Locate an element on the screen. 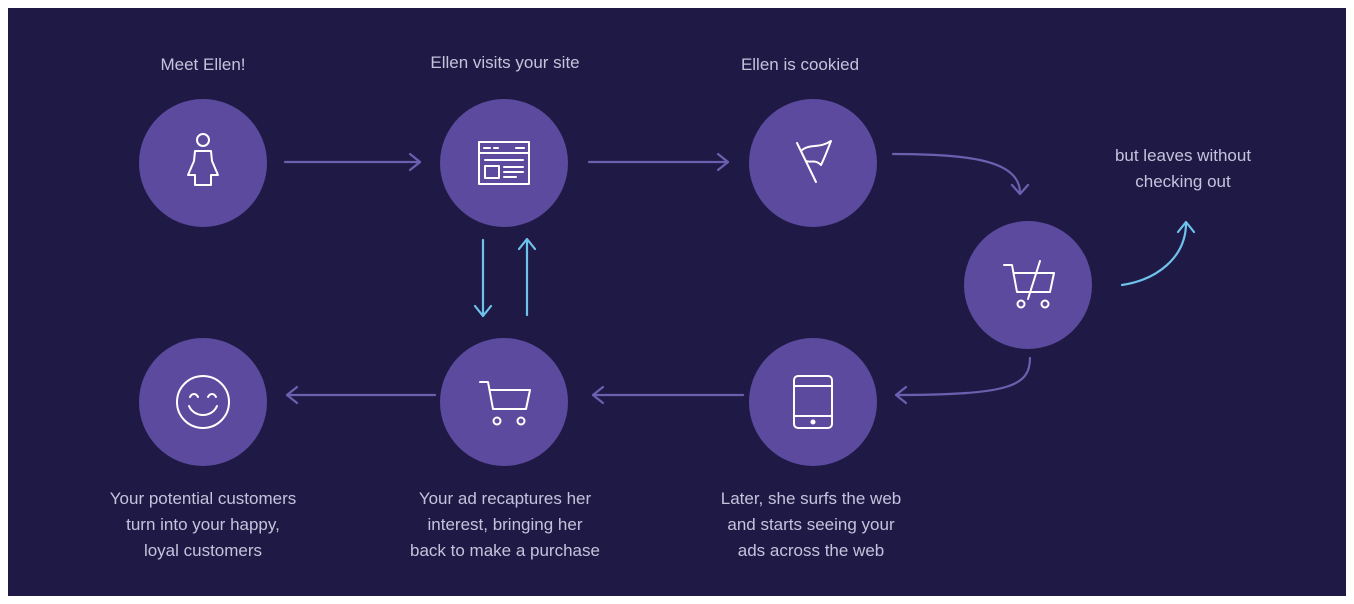 Image resolution: width=1354 pixels, height=604 pixels. arrow-cart-to-leaves is located at coordinates (1158, 253).